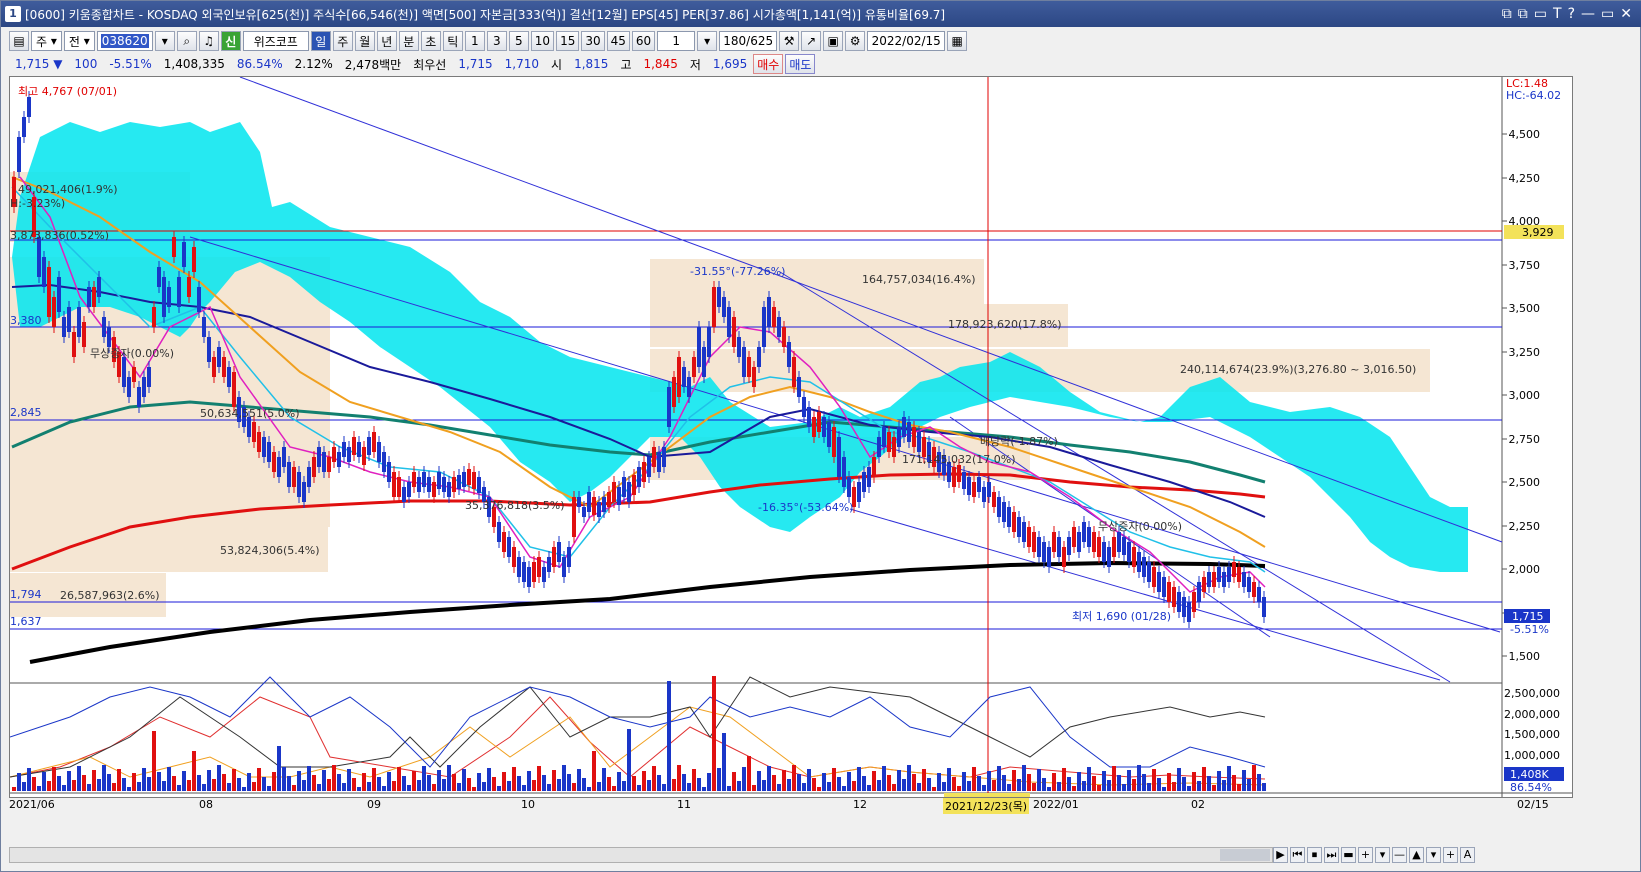 Image resolution: width=1641 pixels, height=872 pixels. What do you see at coordinates (79, 41) in the screenshot?
I see `view-select: 전 ▾` at bounding box center [79, 41].